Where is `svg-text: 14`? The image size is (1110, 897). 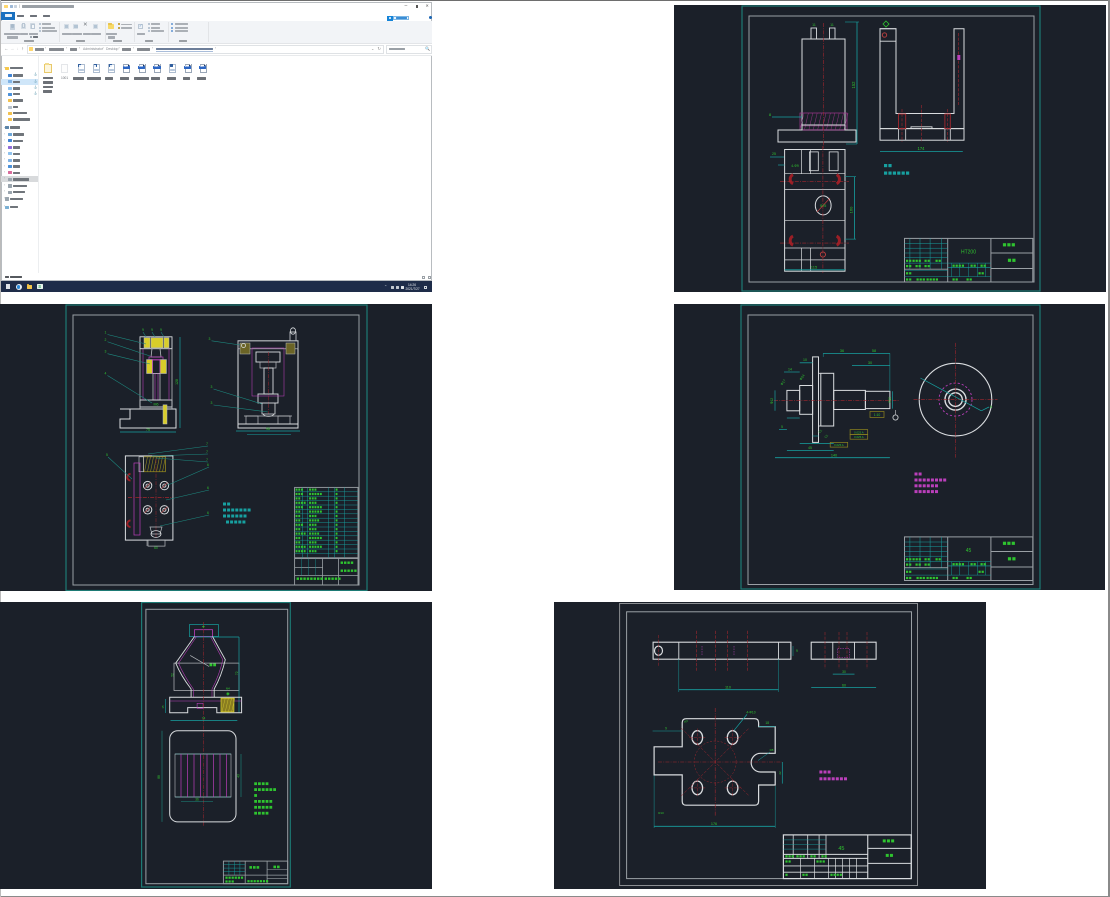 svg-text: 14 is located at coordinates (790, 370).